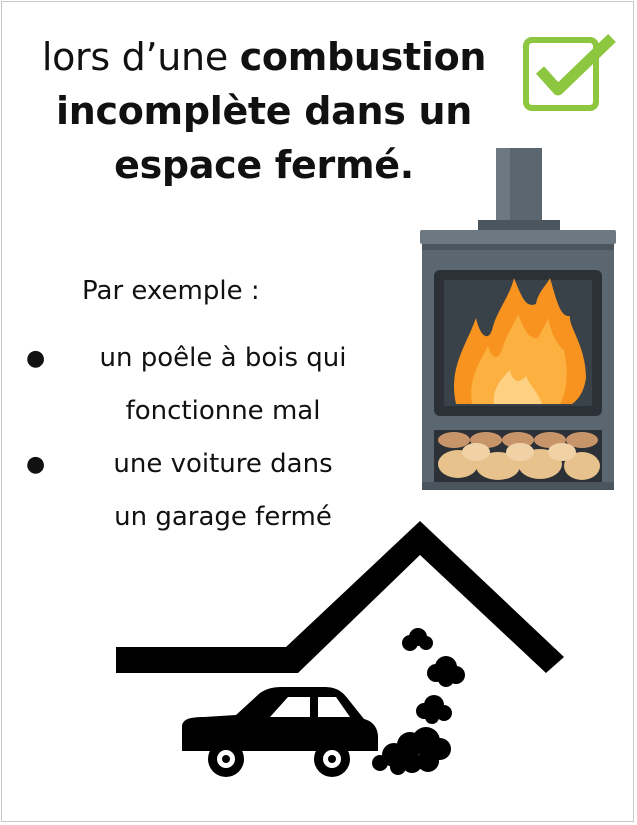 The height and width of the screenshot is (825, 637). Describe the element at coordinates (280, 732) in the screenshot. I see `car-icon` at that location.